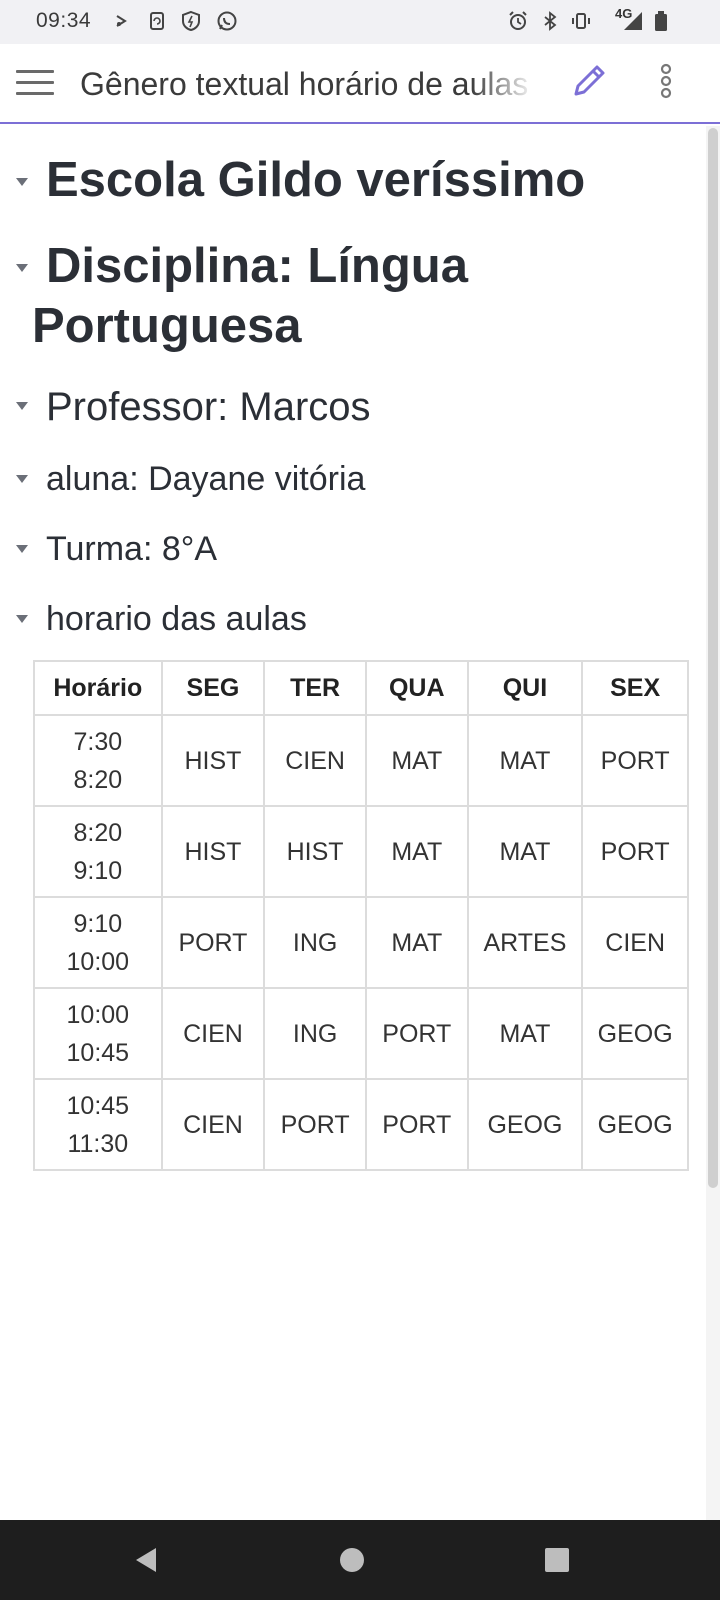 The width and height of the screenshot is (720, 1600). Describe the element at coordinates (635, 688) in the screenshot. I see `header-sex: SEX` at that location.